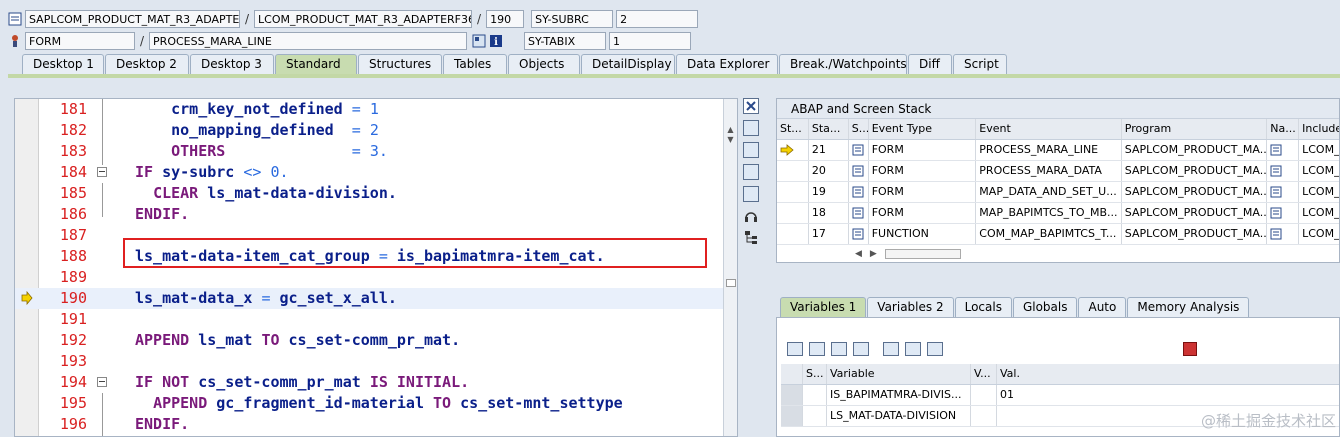 This screenshot has width=1340, height=437. What do you see at coordinates (751, 106) in the screenshot?
I see `close-icon` at bounding box center [751, 106].